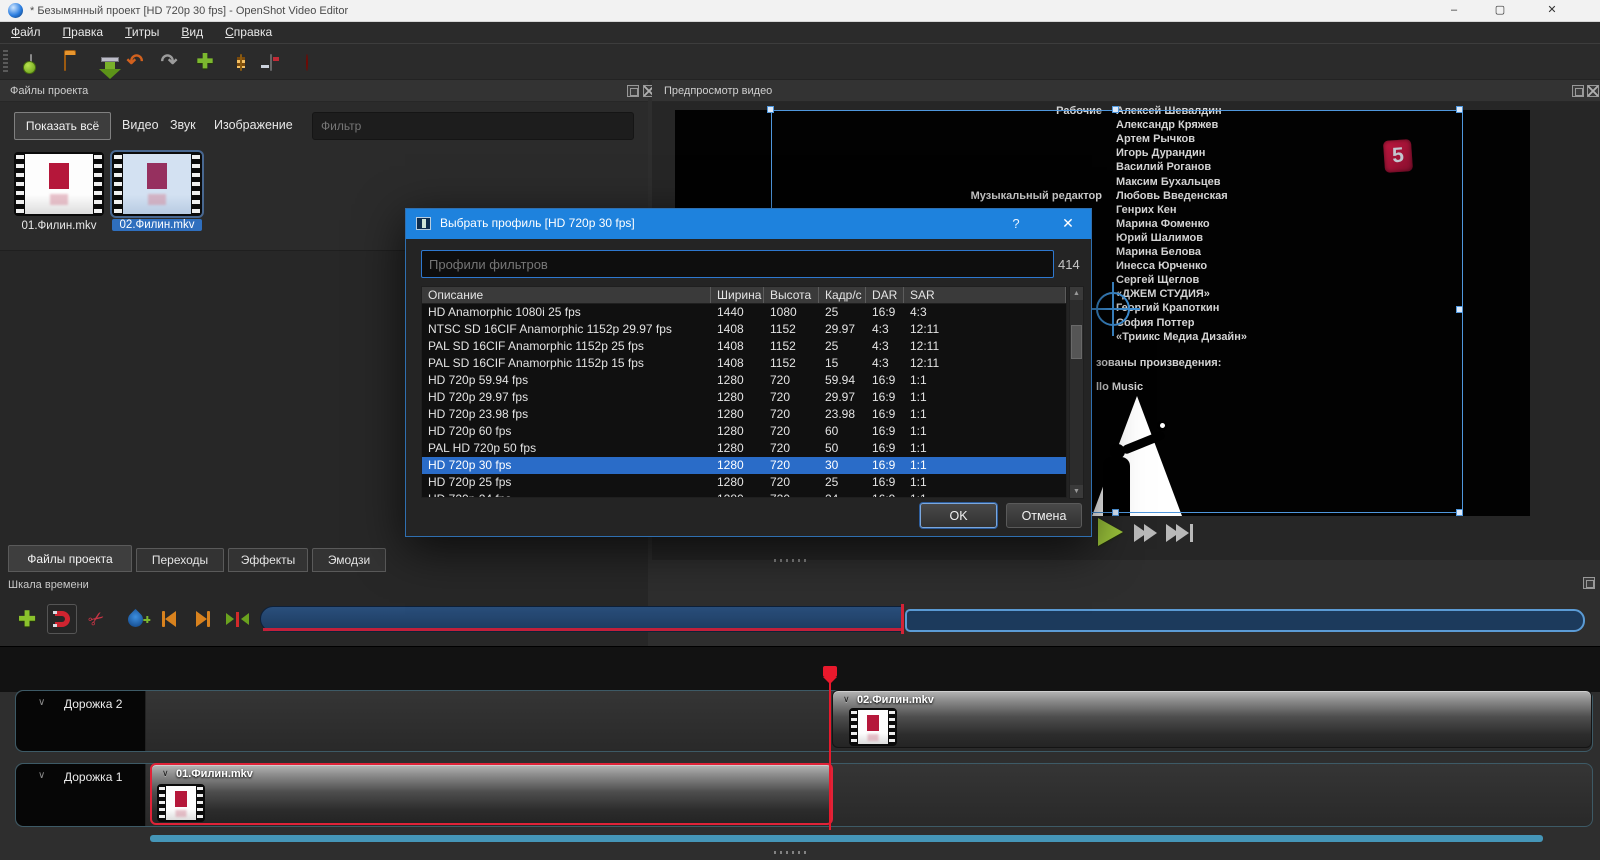  I want to click on tab-video: Видео, so click(140, 125).